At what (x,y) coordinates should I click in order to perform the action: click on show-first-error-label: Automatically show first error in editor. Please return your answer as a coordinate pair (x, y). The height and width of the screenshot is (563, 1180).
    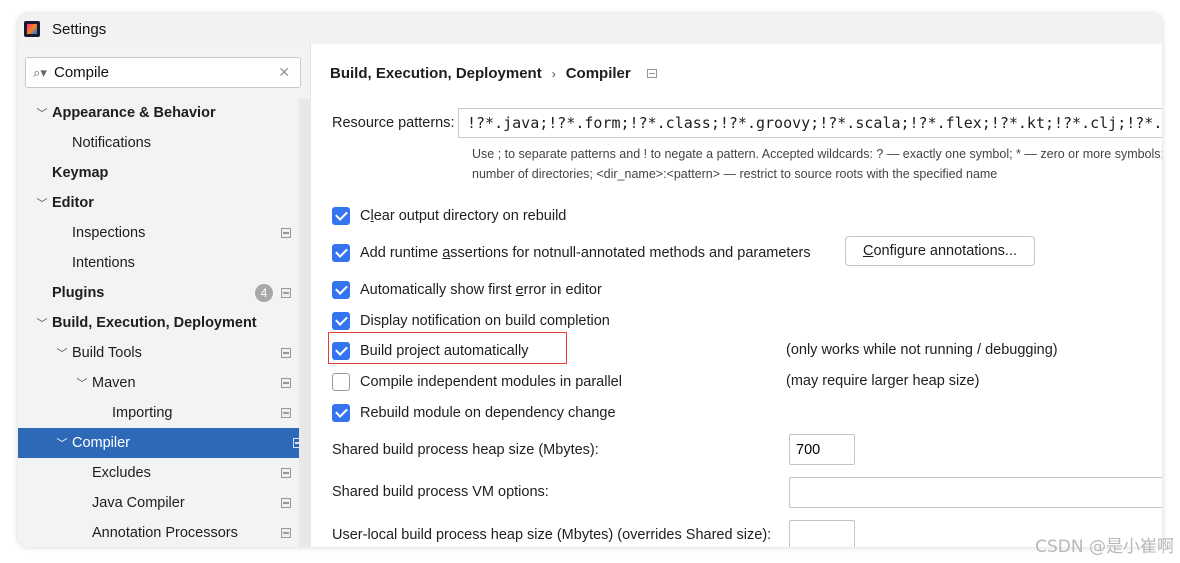
    Looking at the image, I should click on (481, 290).